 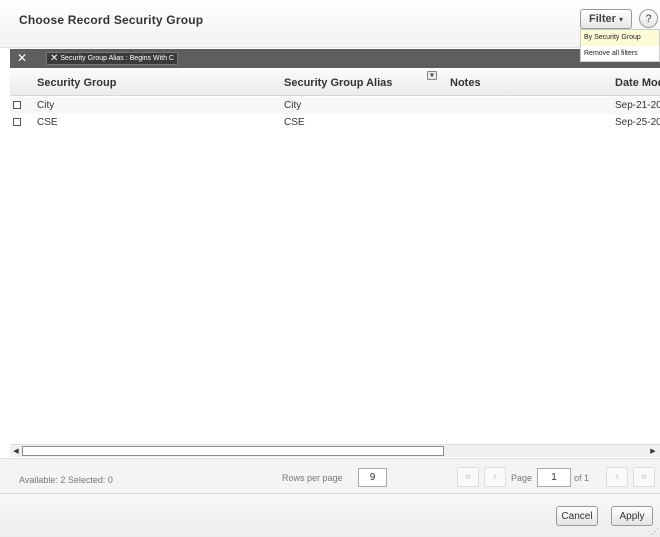 I want to click on filter-button-label: Filter, so click(x=602, y=19).